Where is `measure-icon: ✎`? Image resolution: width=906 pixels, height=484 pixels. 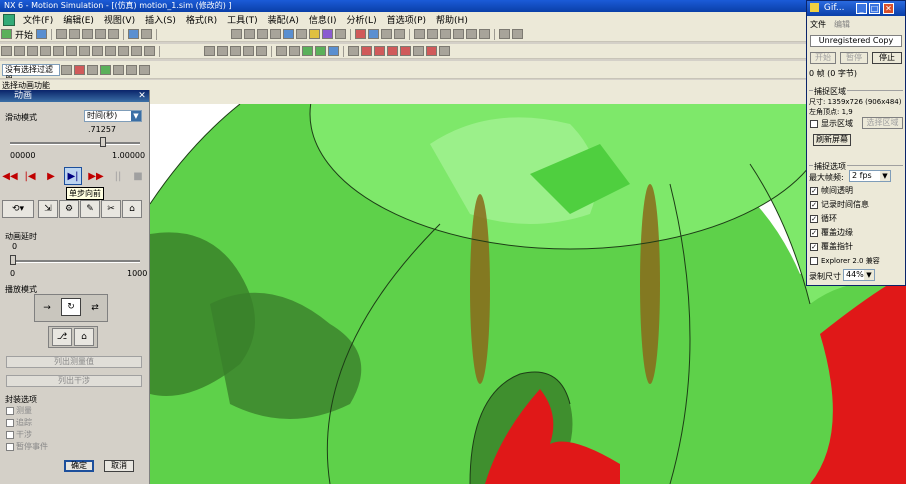
measure-icon: ✎ is located at coordinates (90, 209).